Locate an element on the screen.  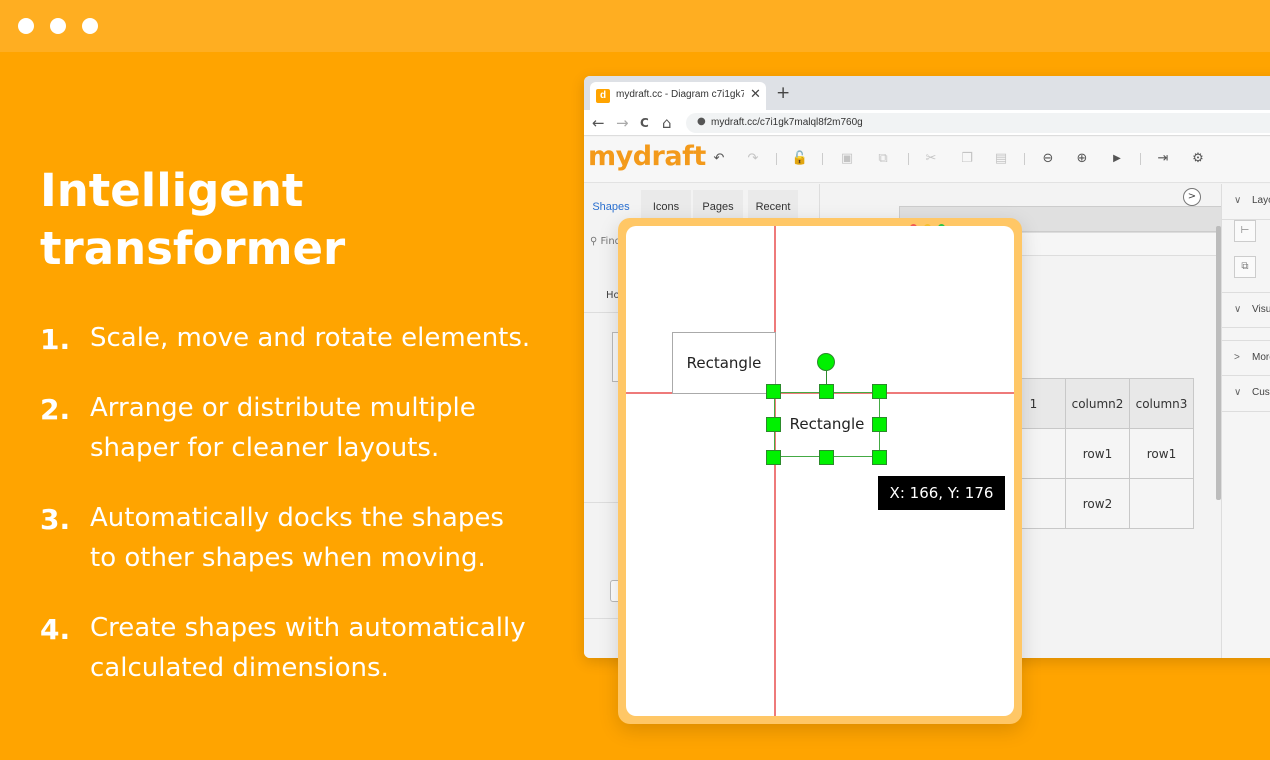
tab-title: mydraft.cc - Diagram c7i1gk7mal is located at coordinates (680, 94).